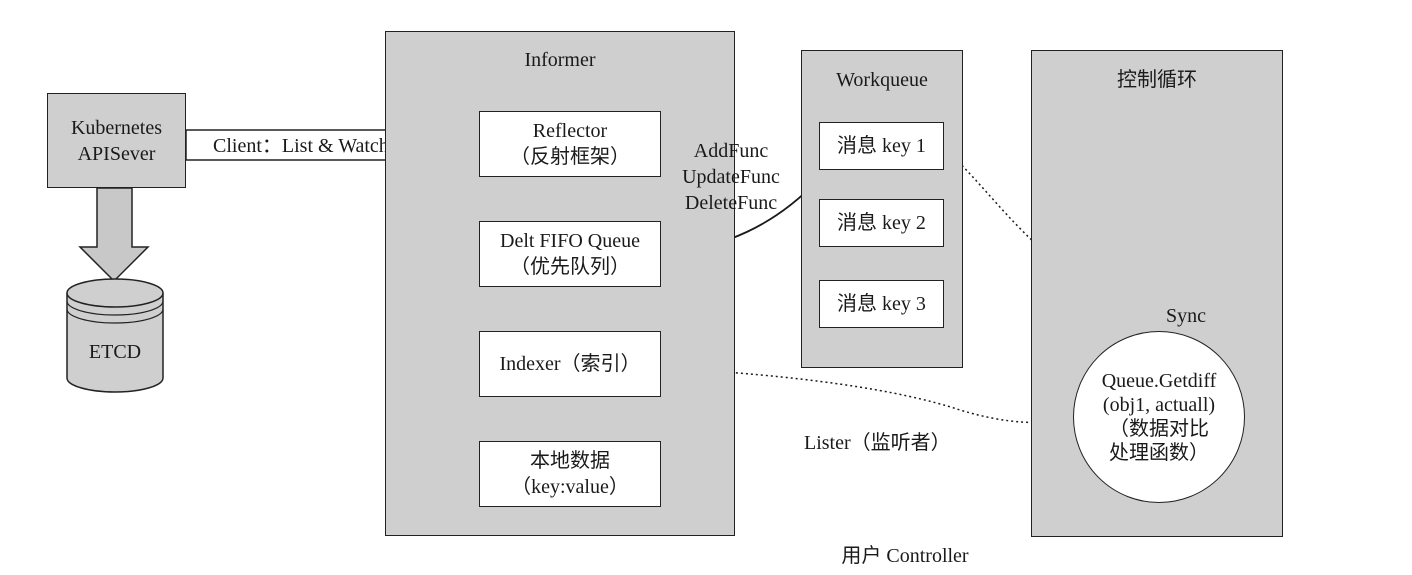  Describe the element at coordinates (114, 235) in the screenshot. I see `api-to-etcd-arrow` at that location.